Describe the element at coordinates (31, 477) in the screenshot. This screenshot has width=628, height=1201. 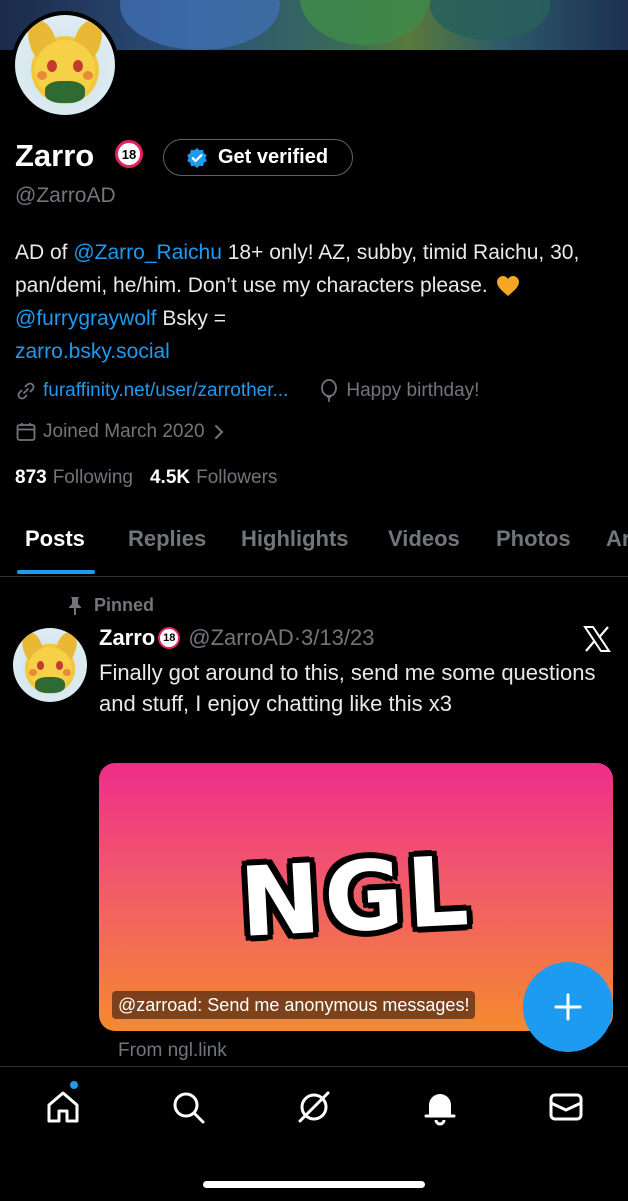
I see `following-count: 873` at that location.